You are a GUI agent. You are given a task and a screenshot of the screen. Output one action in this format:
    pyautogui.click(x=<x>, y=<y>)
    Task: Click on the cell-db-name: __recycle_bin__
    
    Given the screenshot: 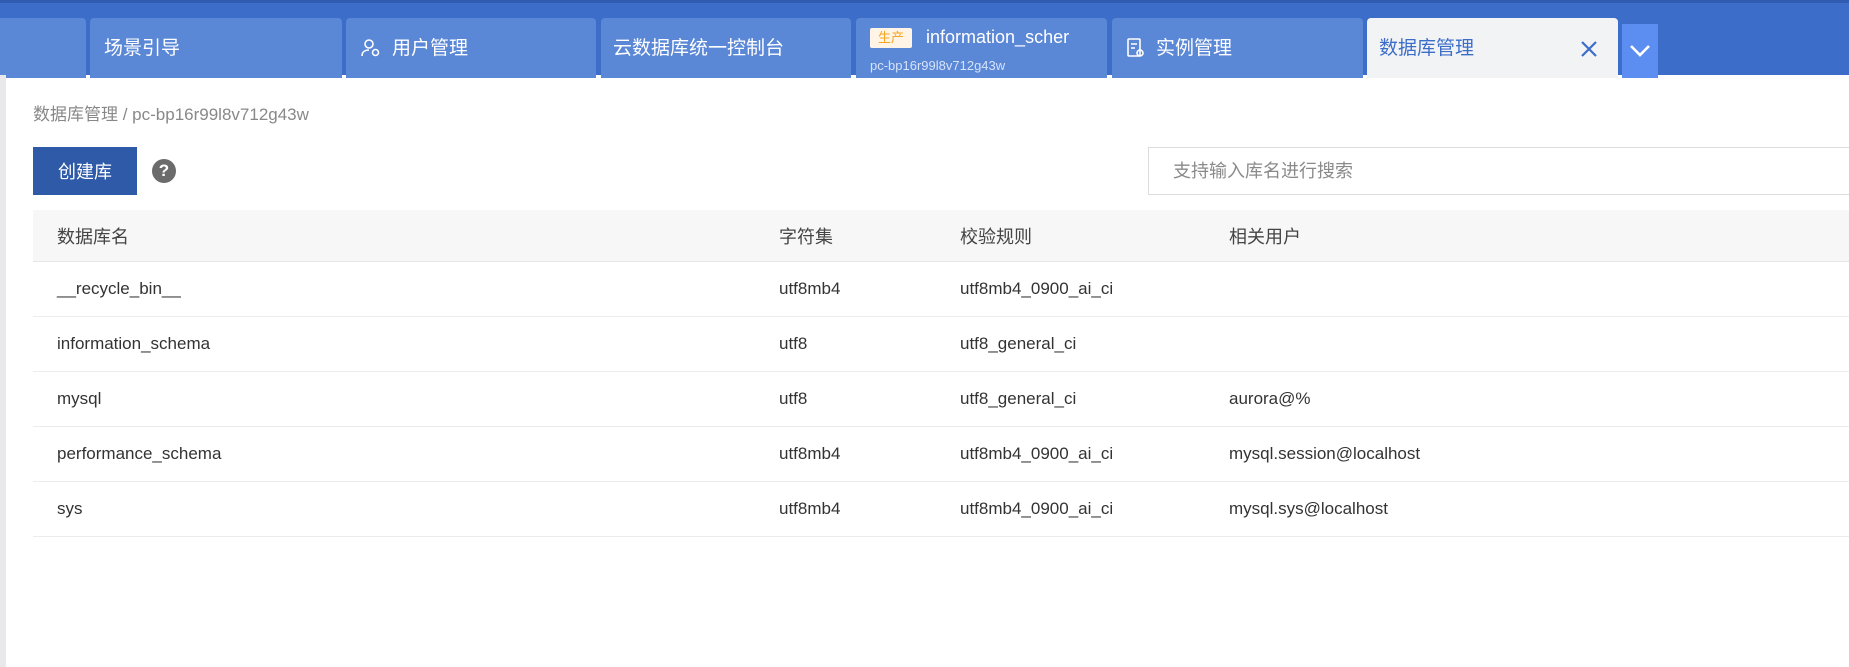 What is the action you would take?
    pyautogui.click(x=119, y=288)
    